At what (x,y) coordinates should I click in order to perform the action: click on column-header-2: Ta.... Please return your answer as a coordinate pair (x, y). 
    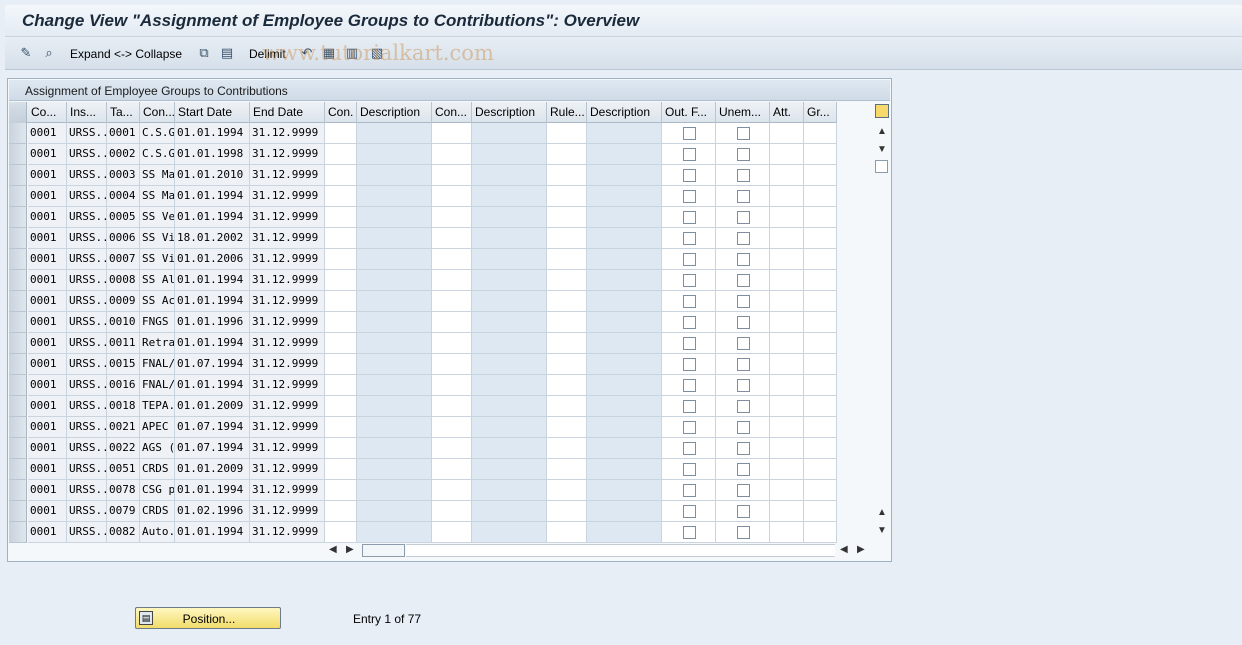
    Looking at the image, I should click on (123, 112).